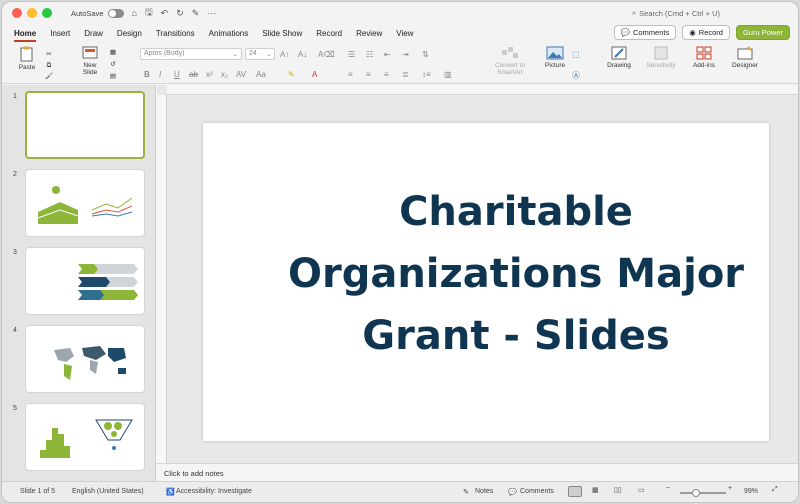 This screenshot has width=800, height=504. What do you see at coordinates (703, 493) in the screenshot?
I see `zoom-slider` at bounding box center [703, 493].